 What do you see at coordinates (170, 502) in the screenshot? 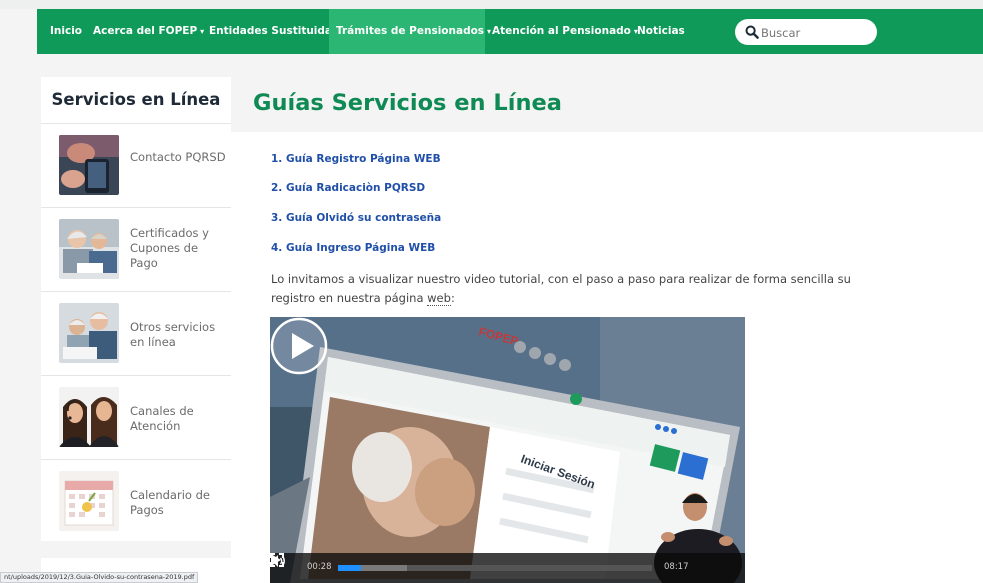
I see `sidebar-item-label: Calendario de Pagos` at bounding box center [170, 502].